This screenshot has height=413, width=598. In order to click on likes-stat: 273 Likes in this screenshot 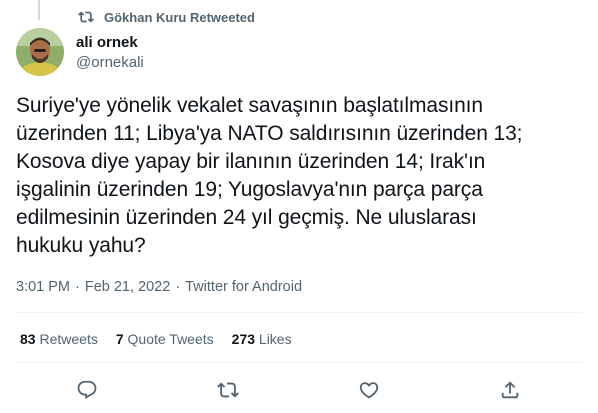, I will do `click(262, 339)`.